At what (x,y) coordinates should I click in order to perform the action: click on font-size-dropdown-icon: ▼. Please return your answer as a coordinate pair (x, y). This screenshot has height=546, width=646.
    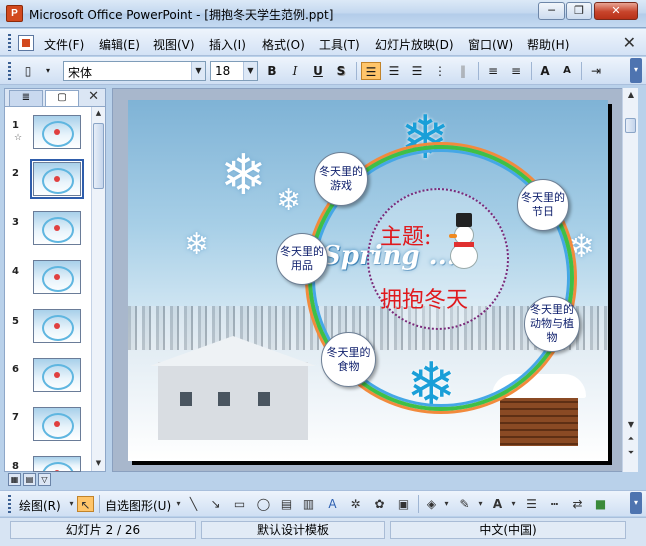
    Looking at the image, I should click on (250, 71).